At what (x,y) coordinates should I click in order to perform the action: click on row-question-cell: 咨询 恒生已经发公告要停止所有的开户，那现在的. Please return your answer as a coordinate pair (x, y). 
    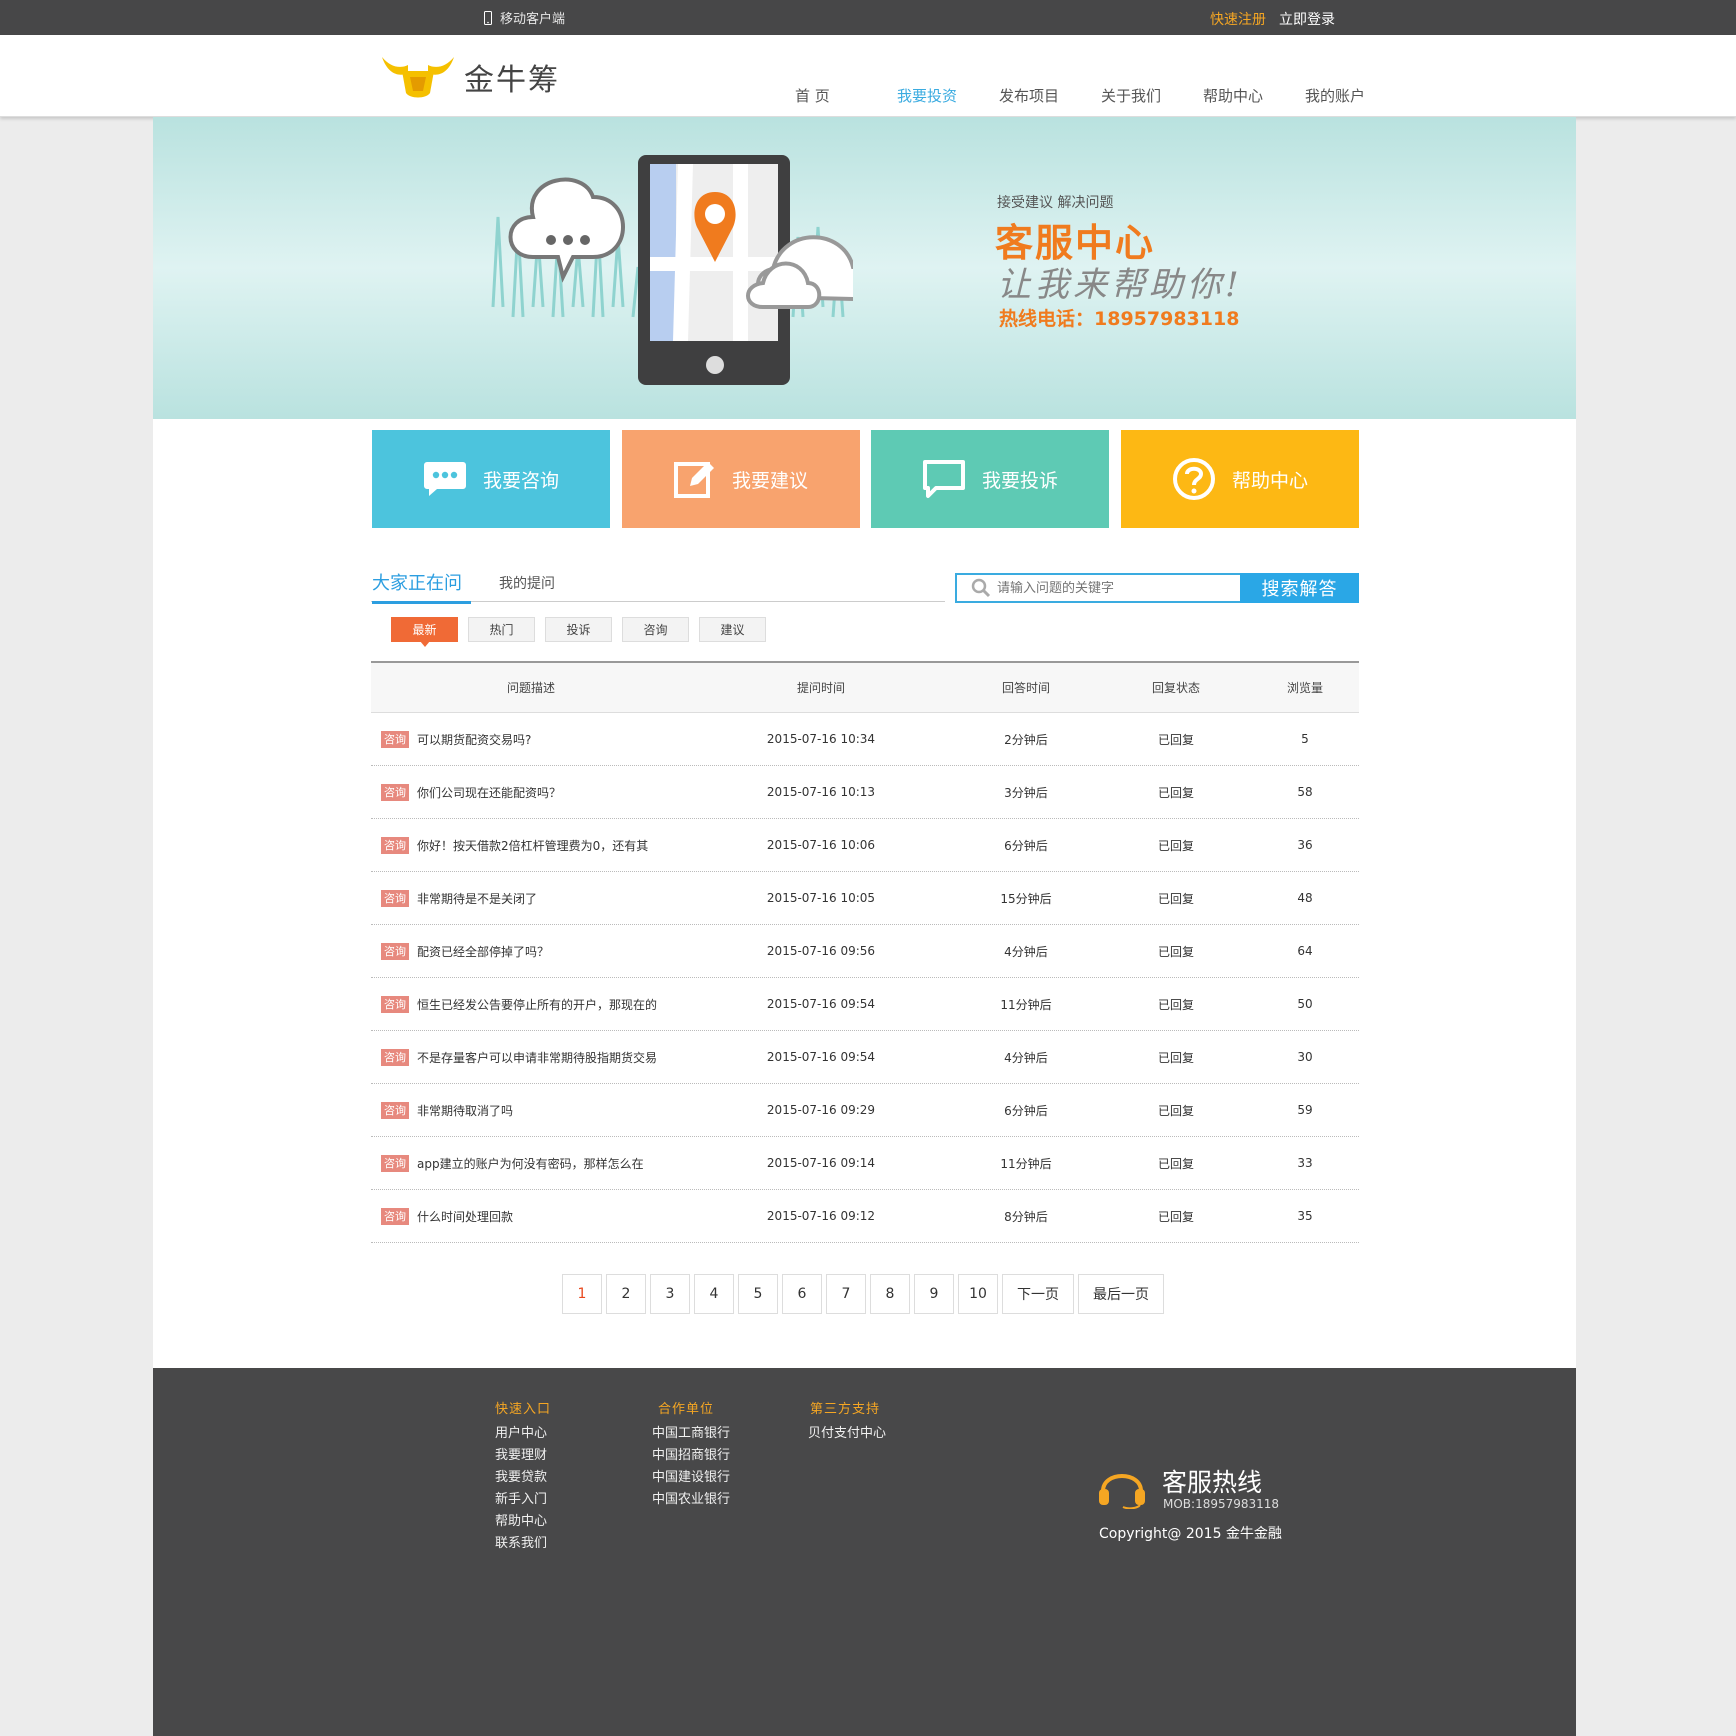
    Looking at the image, I should click on (531, 1004).